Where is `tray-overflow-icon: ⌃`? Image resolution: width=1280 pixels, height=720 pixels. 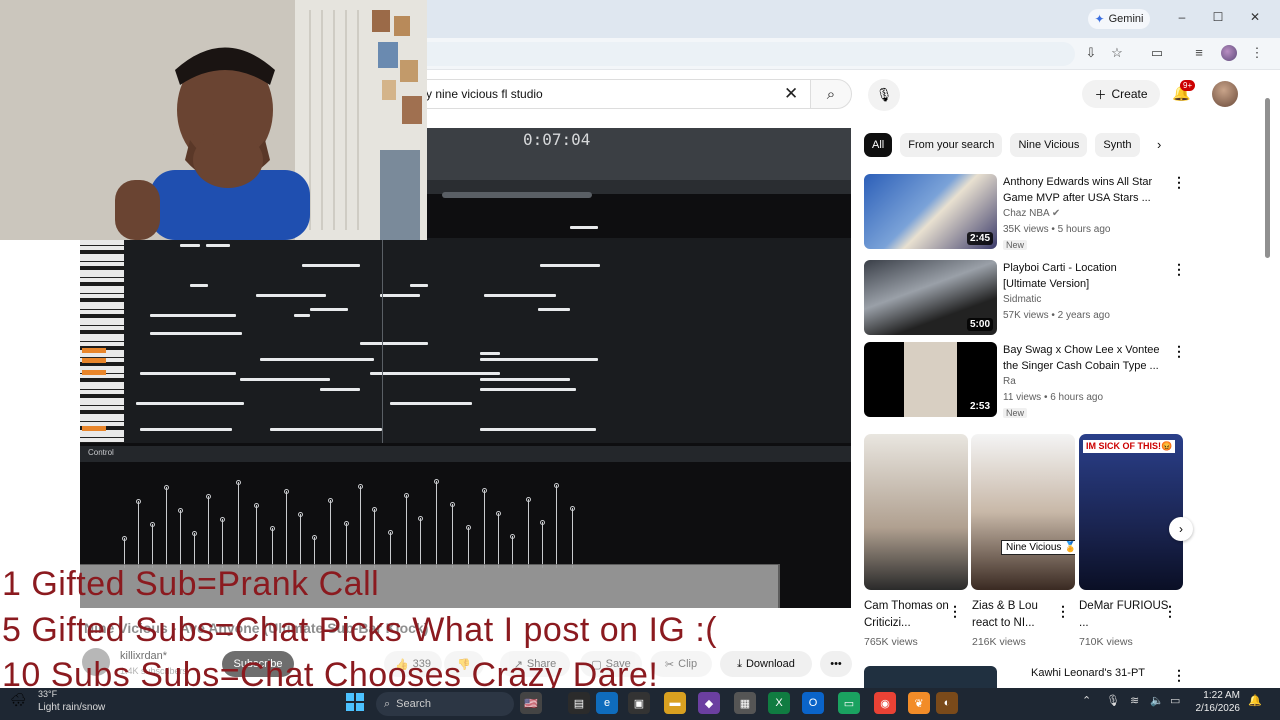 tray-overflow-icon: ⌃ is located at coordinates (1086, 700).